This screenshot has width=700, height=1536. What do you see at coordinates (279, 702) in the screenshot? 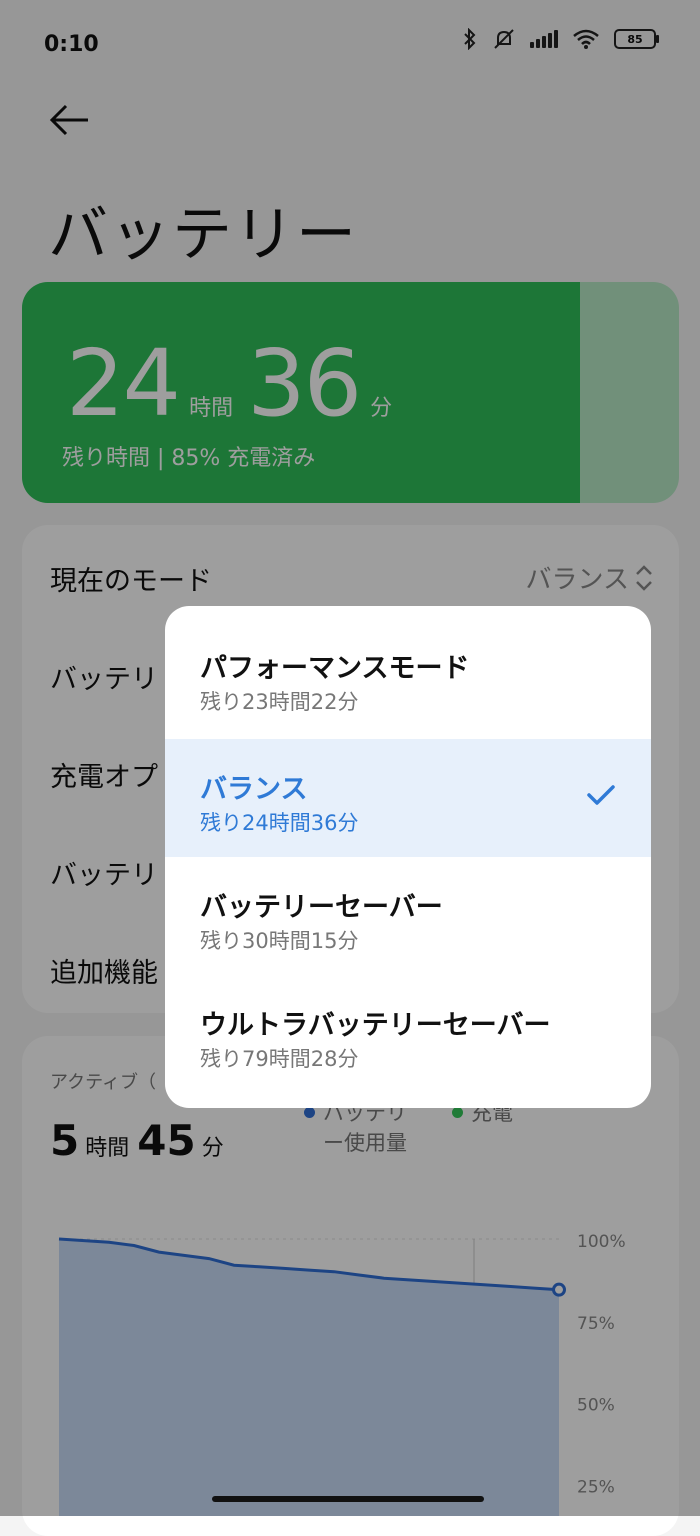
I see `mode-option-subtitle: 残り23時間22分` at bounding box center [279, 702].